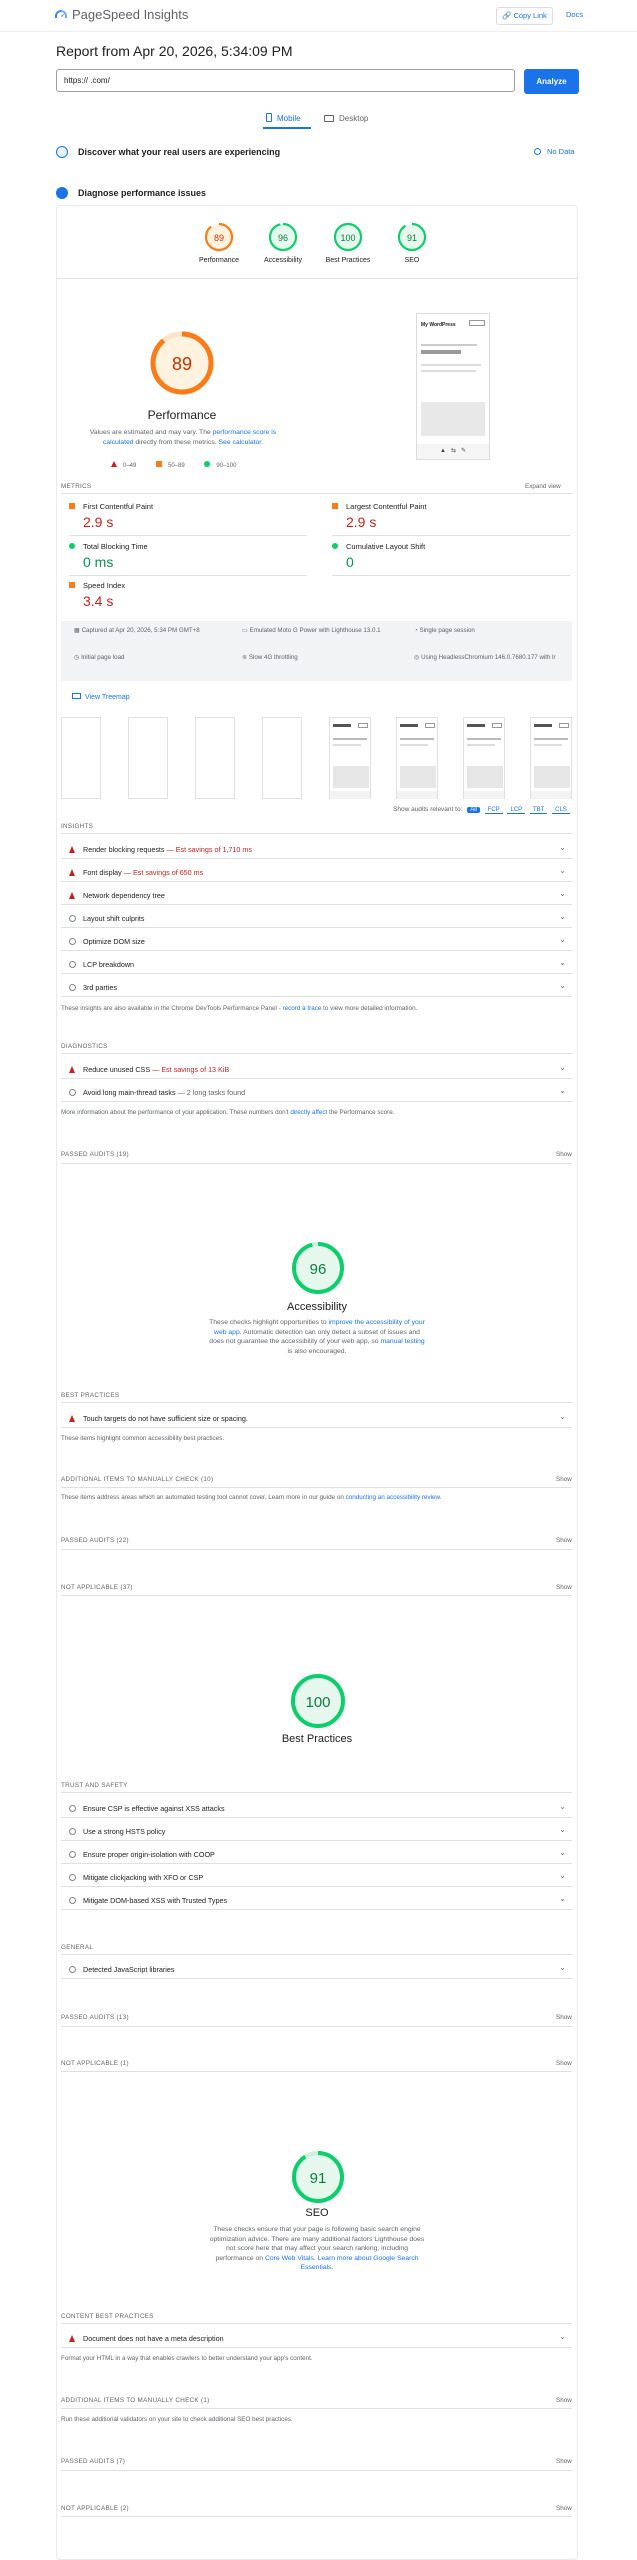  Describe the element at coordinates (95, 2017) in the screenshot. I see `bp-passed-audits: PASSED AUDITS (13)` at that location.